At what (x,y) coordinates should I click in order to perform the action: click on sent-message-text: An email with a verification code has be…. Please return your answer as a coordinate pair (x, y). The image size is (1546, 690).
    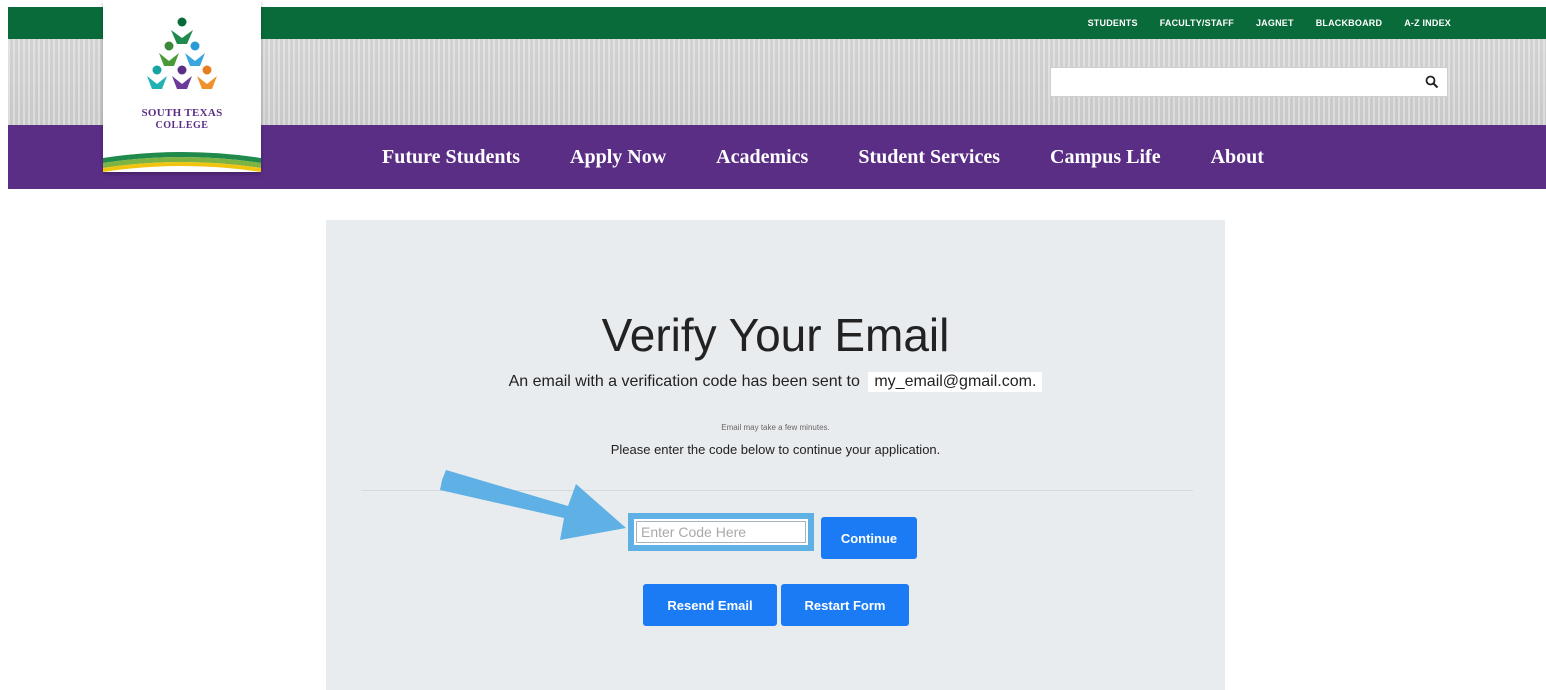
    Looking at the image, I should click on (684, 381).